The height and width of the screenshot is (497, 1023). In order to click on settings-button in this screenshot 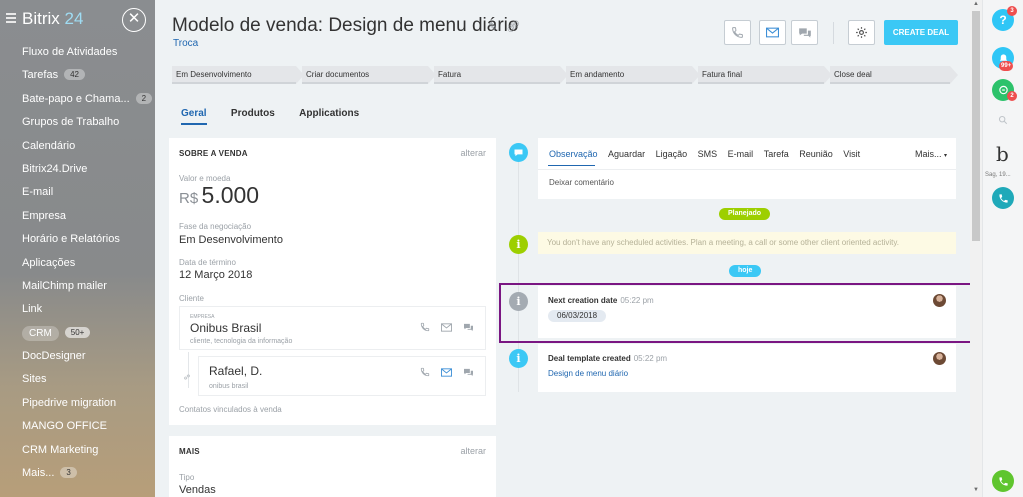, I will do `click(861, 32)`.